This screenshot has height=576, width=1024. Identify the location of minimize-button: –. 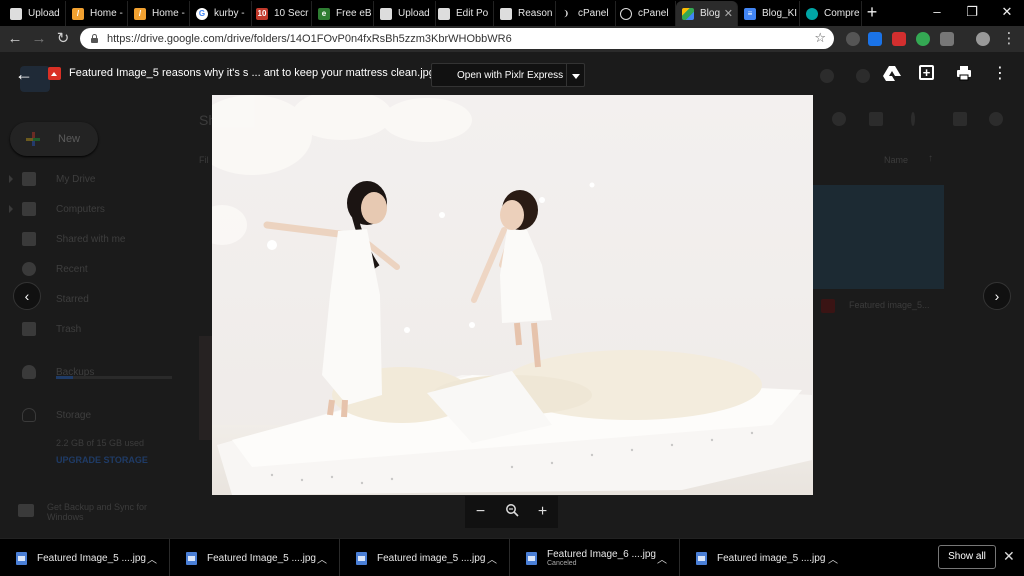
(937, 12).